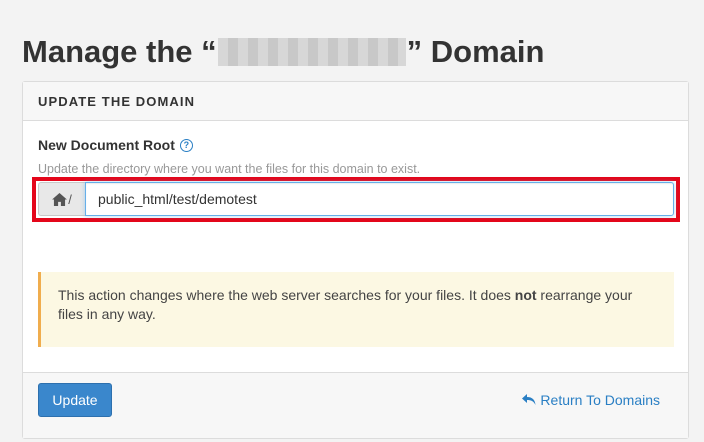  I want to click on return-to-domains-link: Return To Domains, so click(591, 400).